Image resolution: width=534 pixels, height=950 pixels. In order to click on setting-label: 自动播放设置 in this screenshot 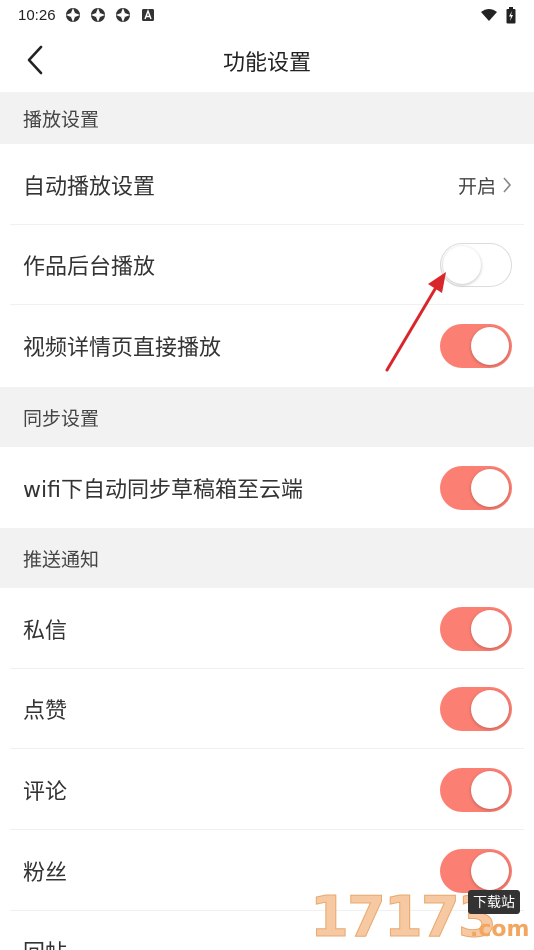, I will do `click(89, 187)`.